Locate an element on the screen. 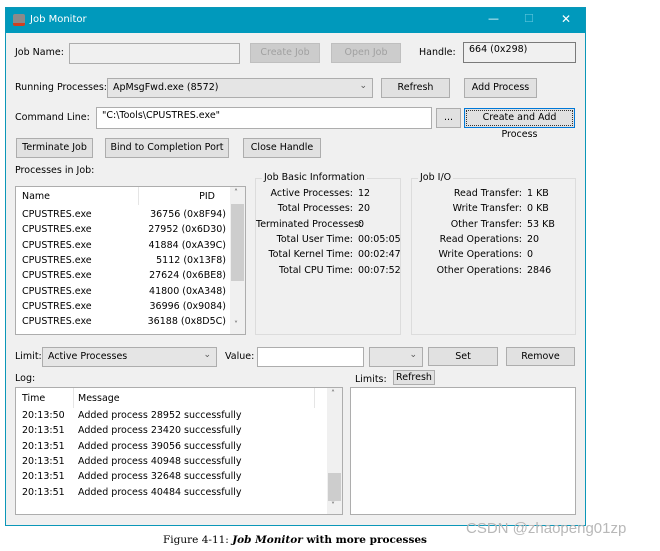 The height and width of the screenshot is (551, 660). log-scrollbar: ˄ ˅ is located at coordinates (334, 451).